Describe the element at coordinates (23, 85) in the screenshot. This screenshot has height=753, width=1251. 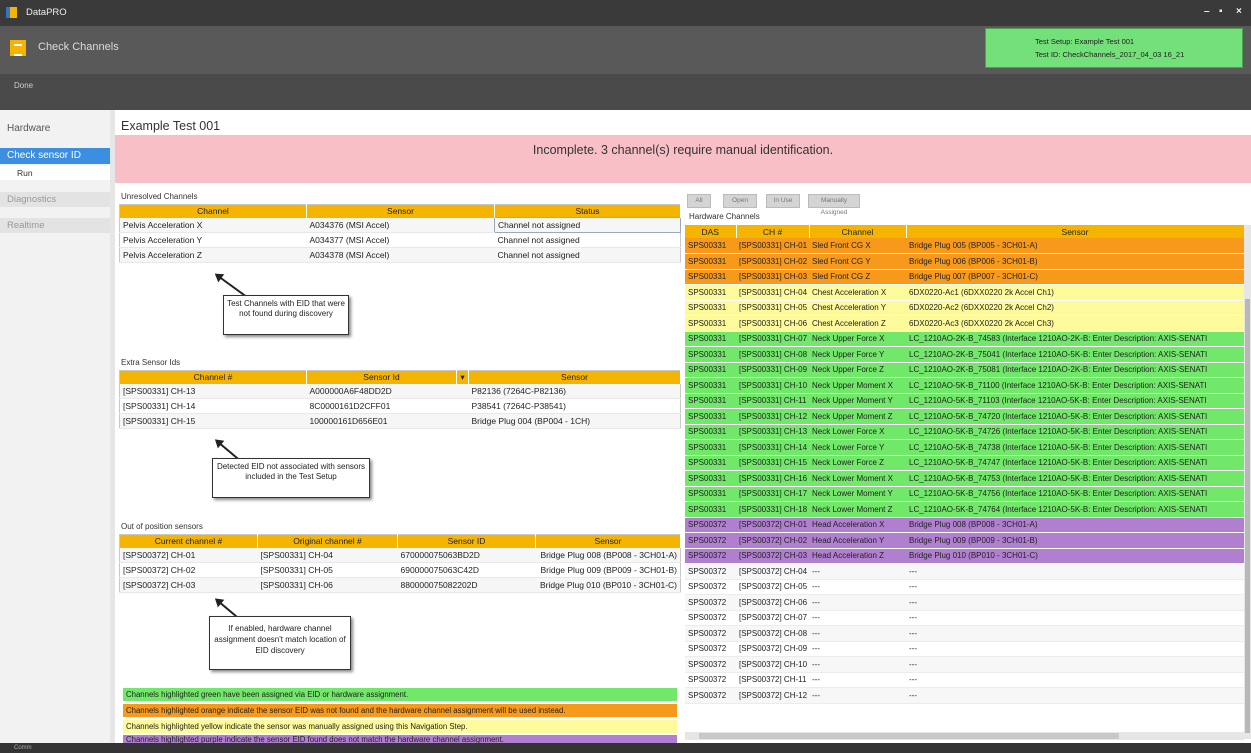
I see `done-button: Done` at that location.